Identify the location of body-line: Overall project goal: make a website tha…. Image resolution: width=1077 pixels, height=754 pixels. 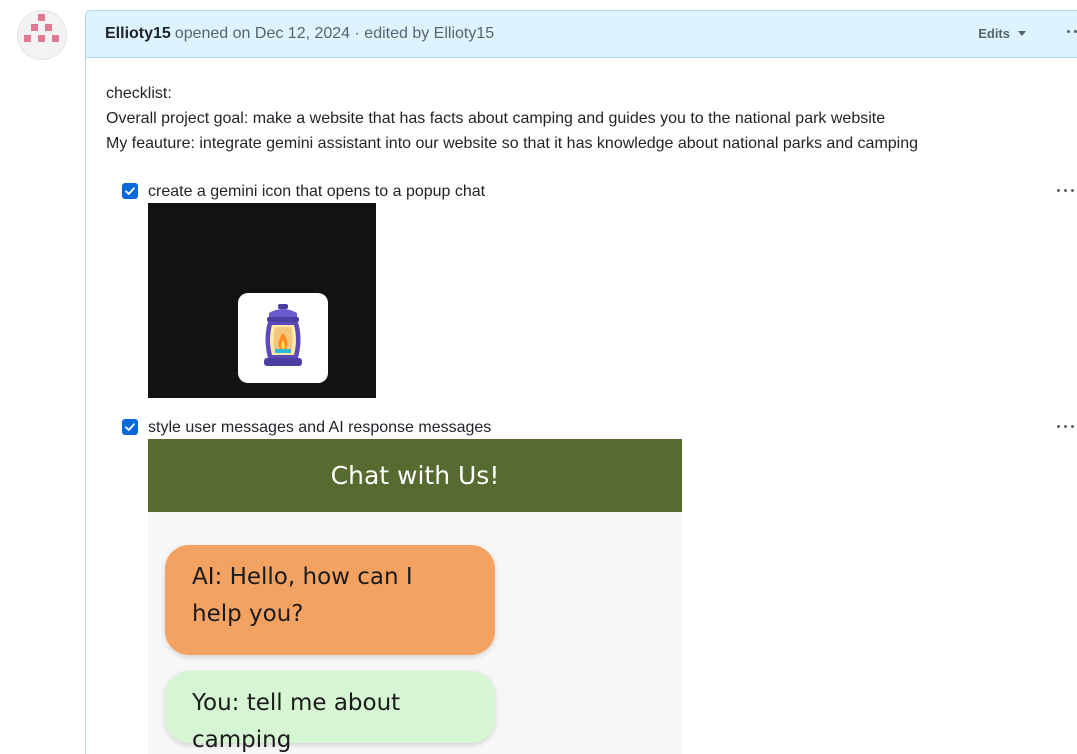
(496, 118).